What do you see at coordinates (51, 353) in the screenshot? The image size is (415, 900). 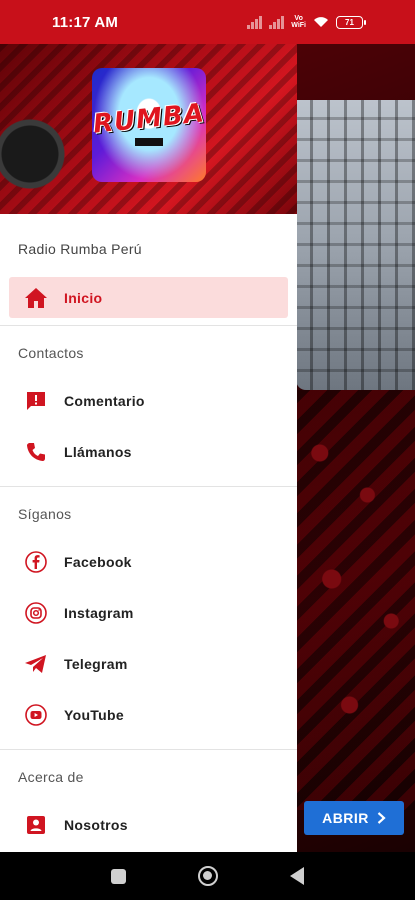 I see `section-title-contactos: Contactos` at bounding box center [51, 353].